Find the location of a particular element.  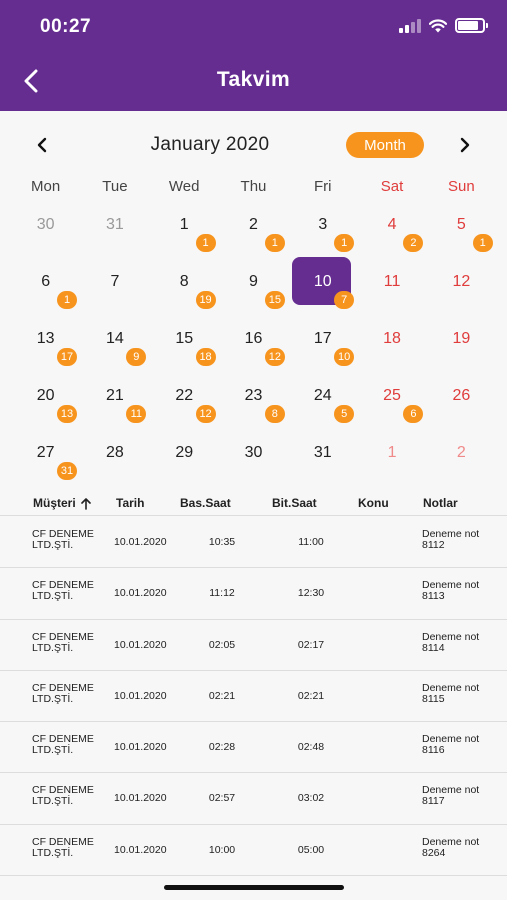

calendar-day: 9 15 is located at coordinates (253, 285).